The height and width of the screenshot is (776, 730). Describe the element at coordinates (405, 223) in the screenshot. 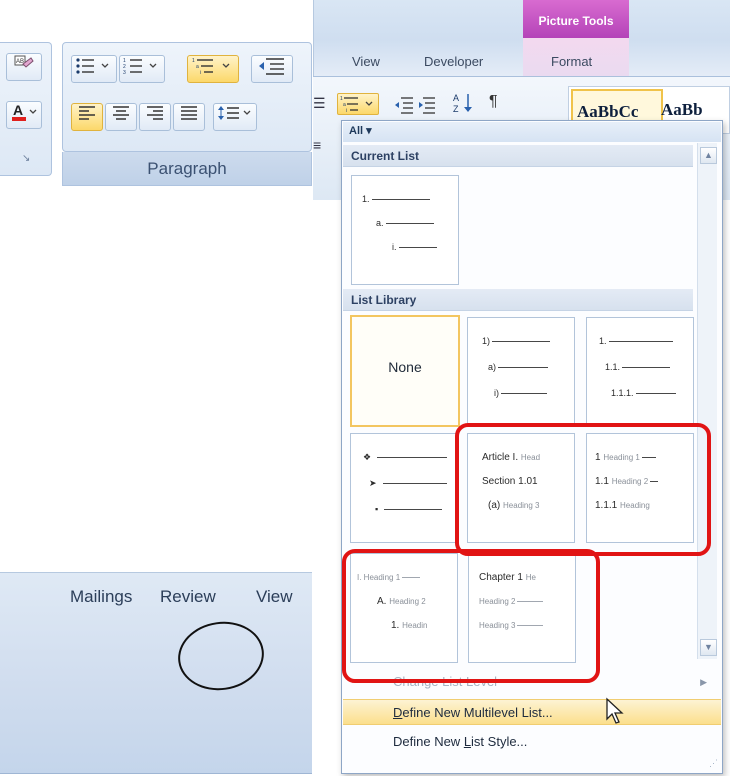

I see `list-level-row: a.` at that location.